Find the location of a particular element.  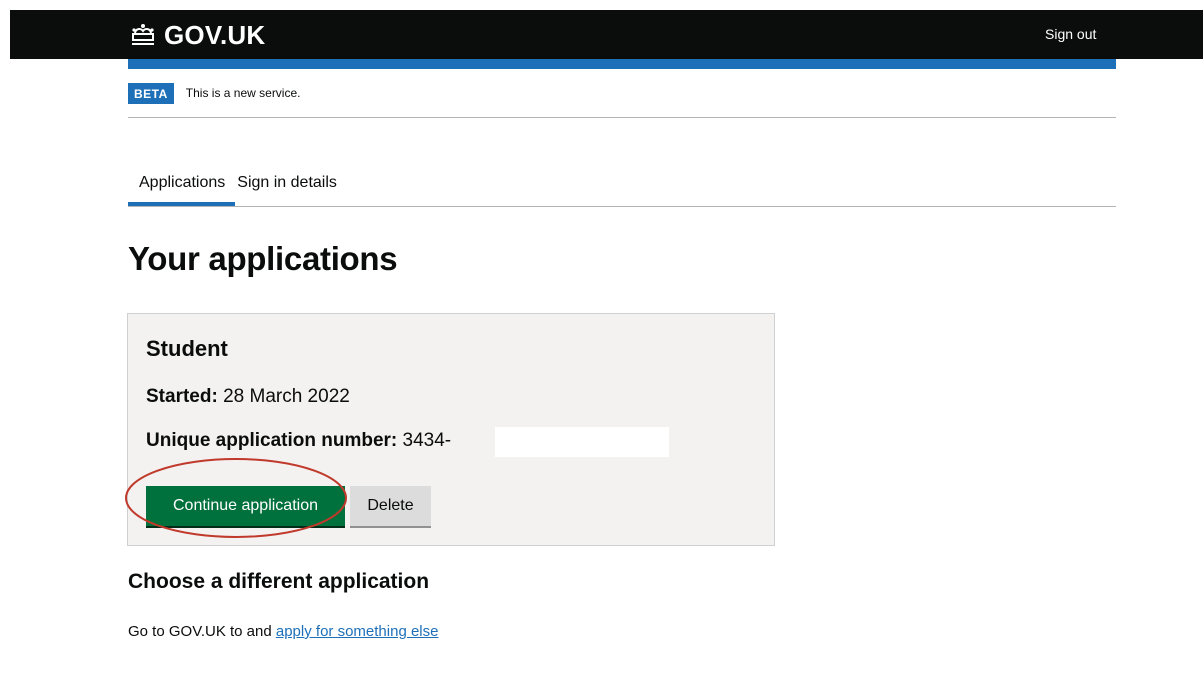

application-number-row: Unique application number: 3434- is located at coordinates (298, 441).